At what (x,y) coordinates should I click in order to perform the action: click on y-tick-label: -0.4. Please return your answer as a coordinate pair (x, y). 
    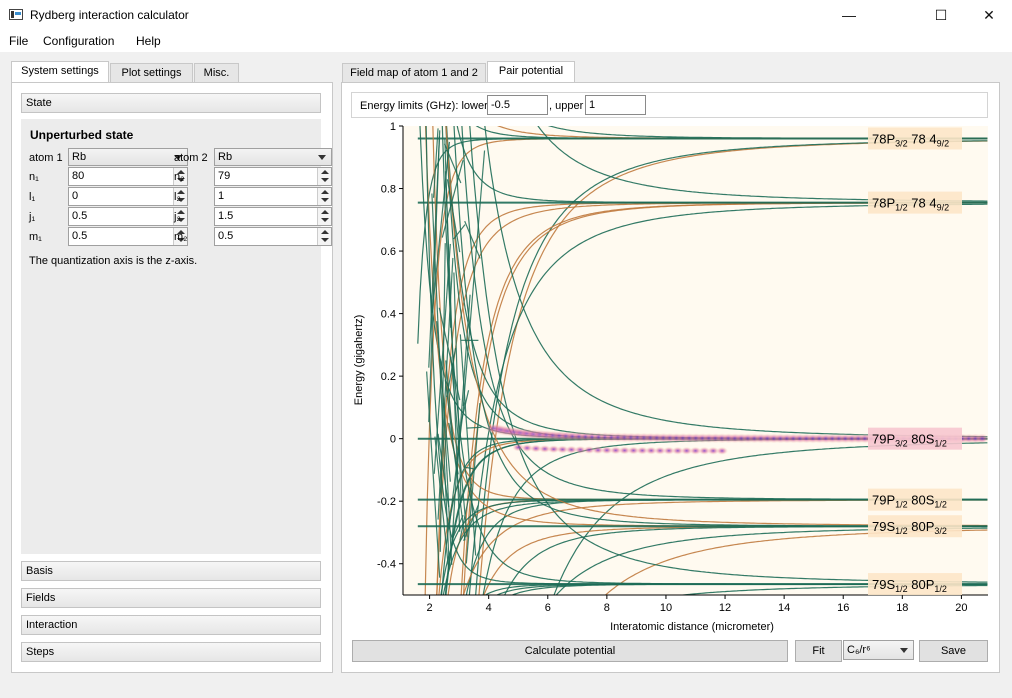
    Looking at the image, I should click on (386, 565).